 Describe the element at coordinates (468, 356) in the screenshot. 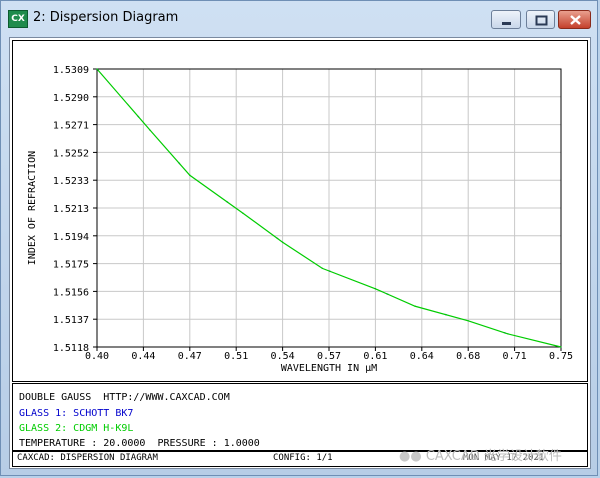

I see `x-tick-label: 0.68` at that location.